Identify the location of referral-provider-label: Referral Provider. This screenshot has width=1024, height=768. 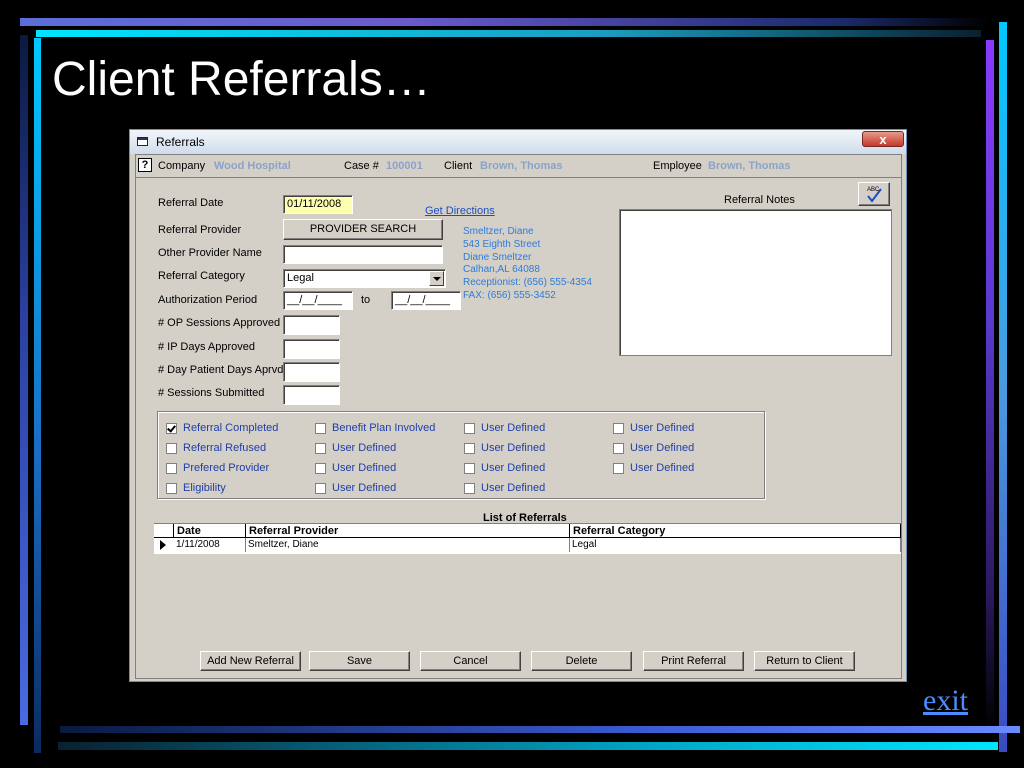
(200, 230).